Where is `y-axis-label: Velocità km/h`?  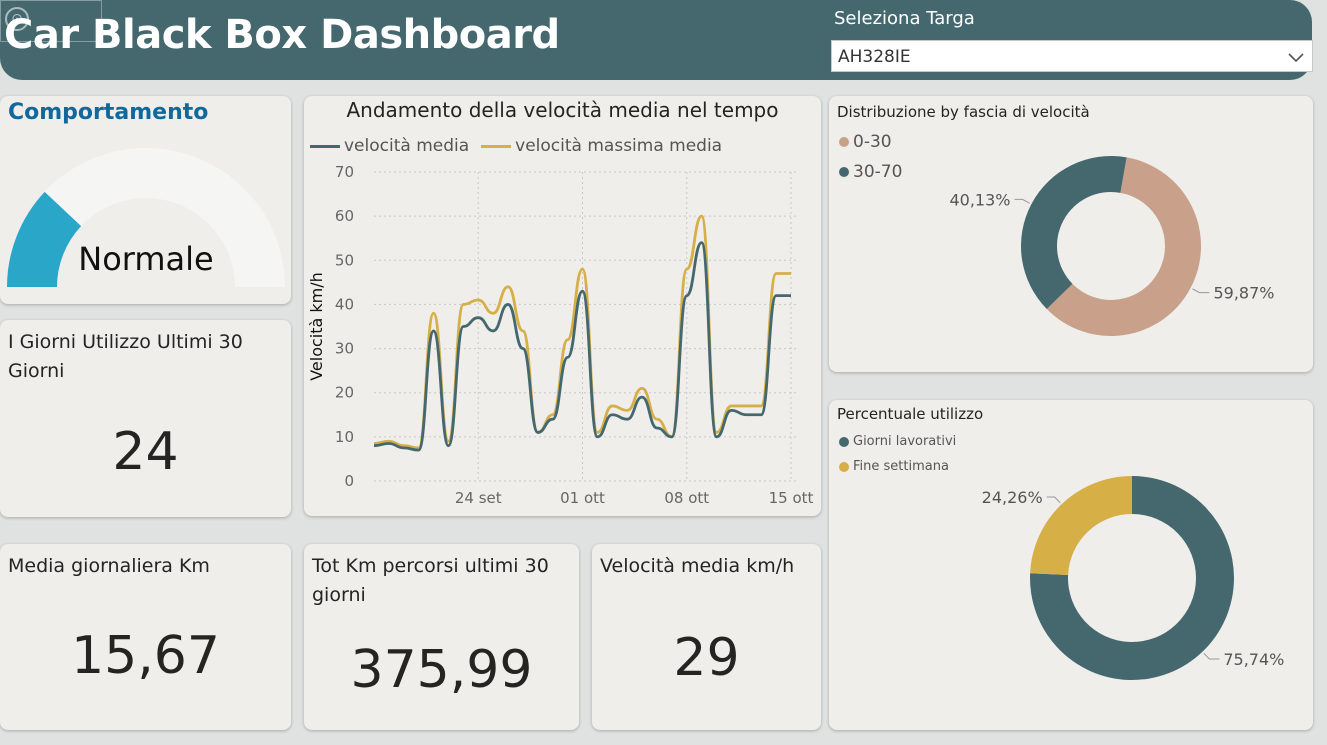
y-axis-label: Velocità km/h is located at coordinates (316, 326).